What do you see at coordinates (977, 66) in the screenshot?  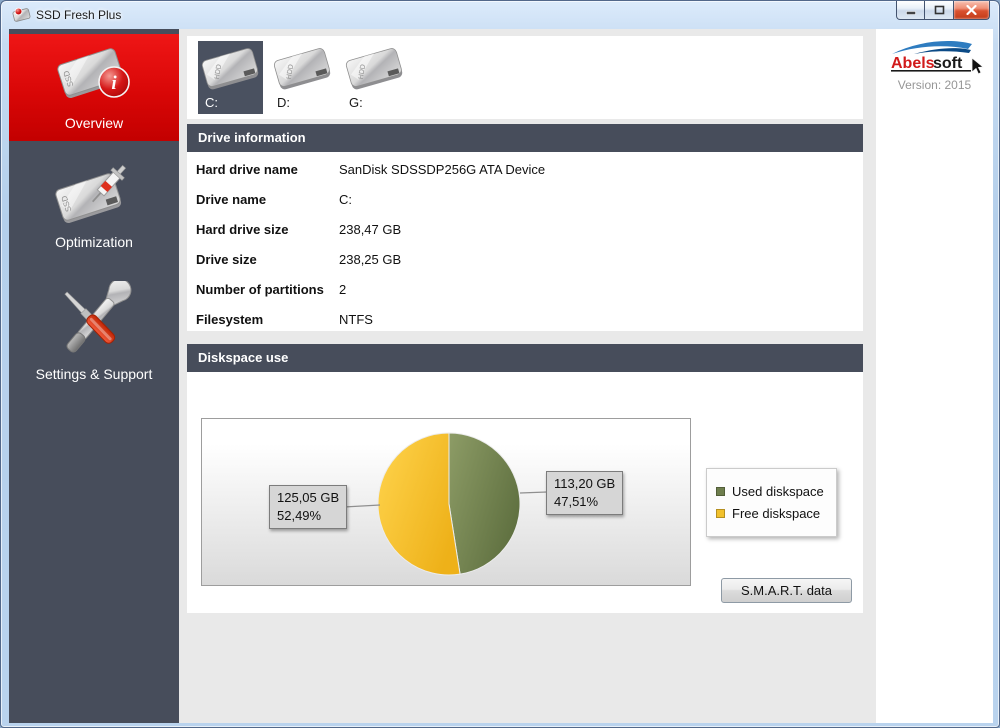 I see `cursor-icon` at bounding box center [977, 66].